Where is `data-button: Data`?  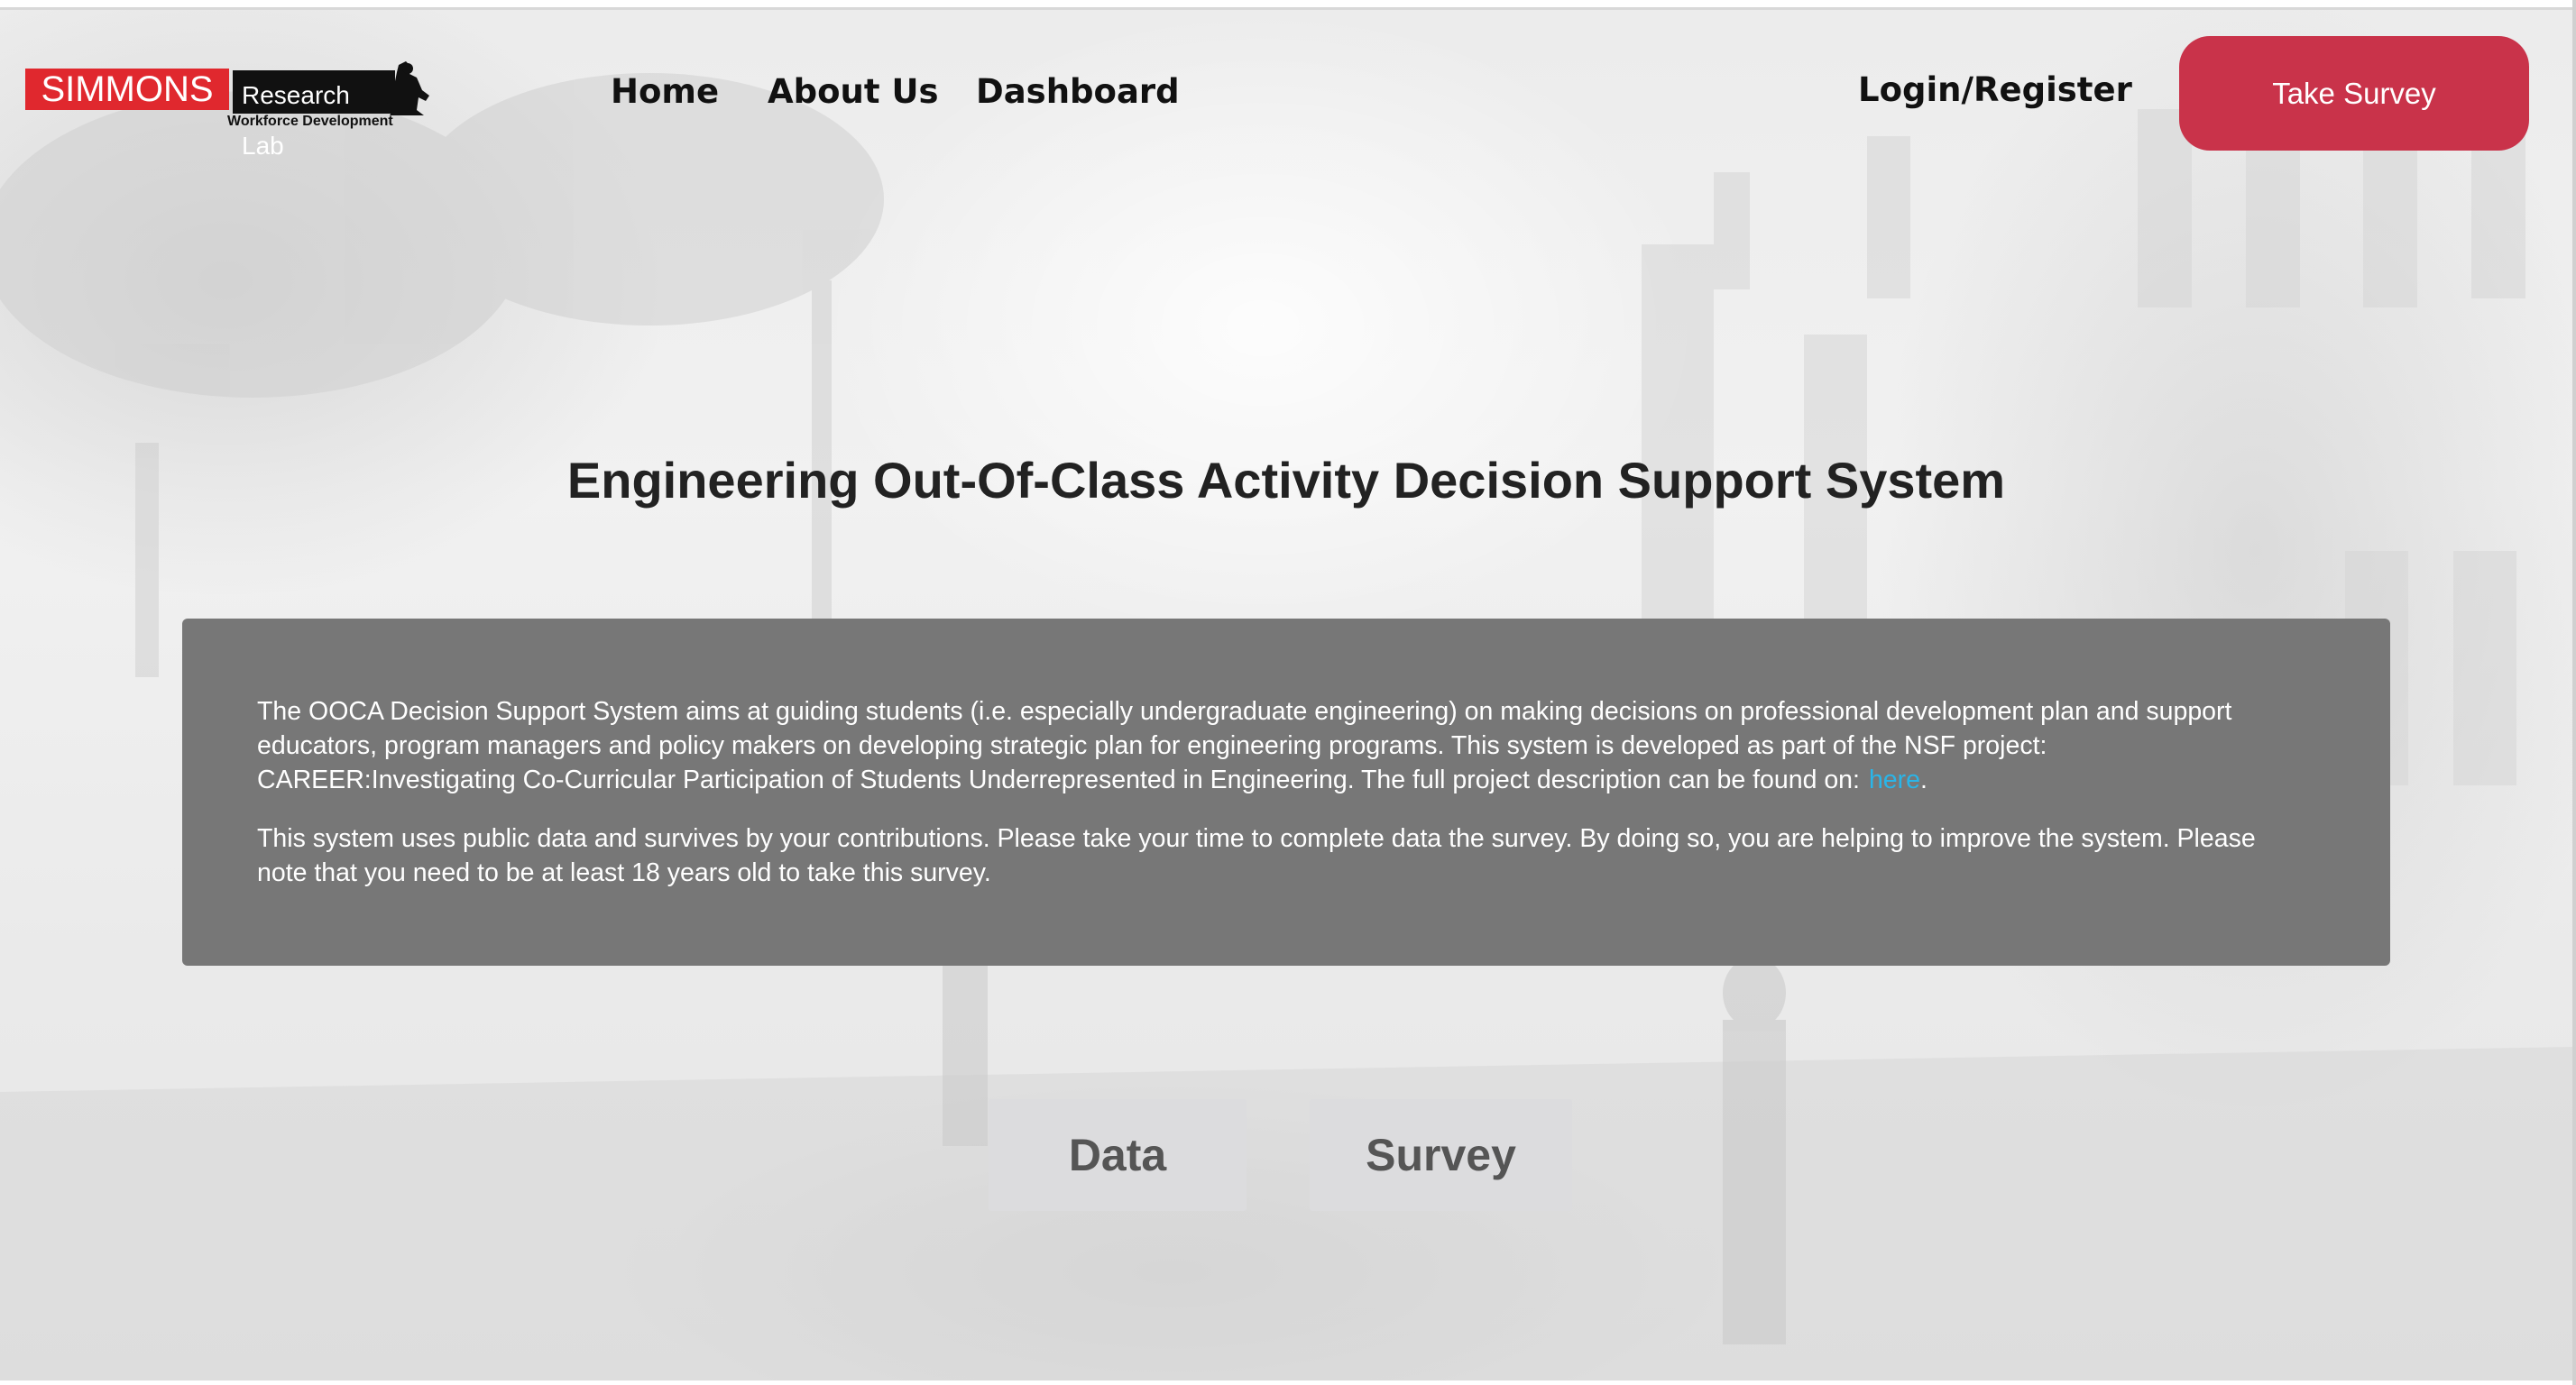 data-button: Data is located at coordinates (1118, 1155).